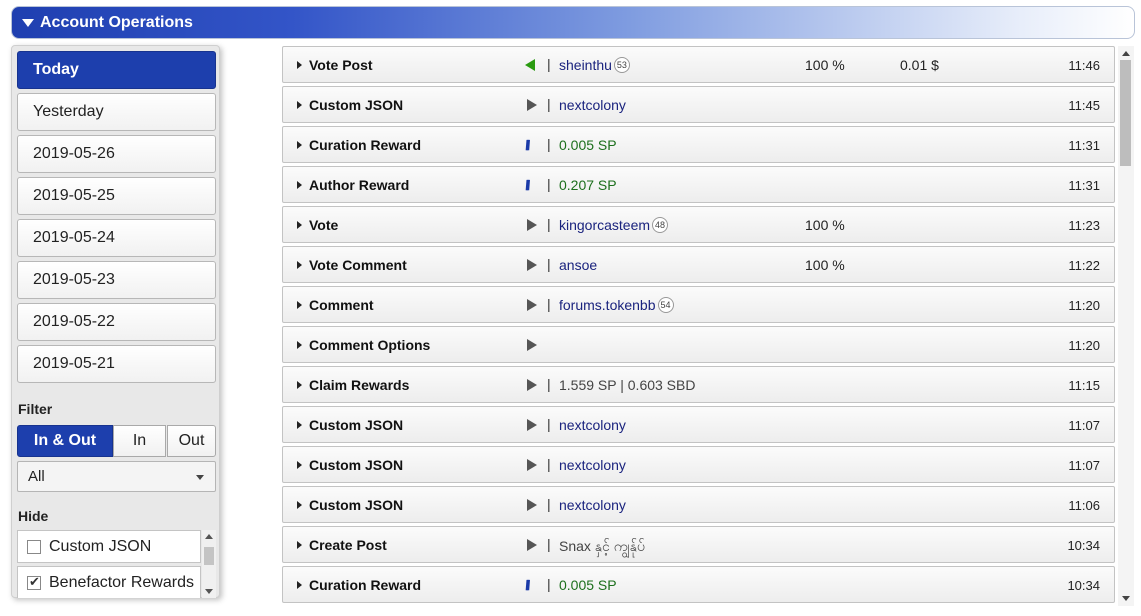 This screenshot has height=616, width=1141. Describe the element at coordinates (698, 64) in the screenshot. I see `operation-row: Vote Post | sheinthu 53 100 % 0.01 $ 11:46` at that location.